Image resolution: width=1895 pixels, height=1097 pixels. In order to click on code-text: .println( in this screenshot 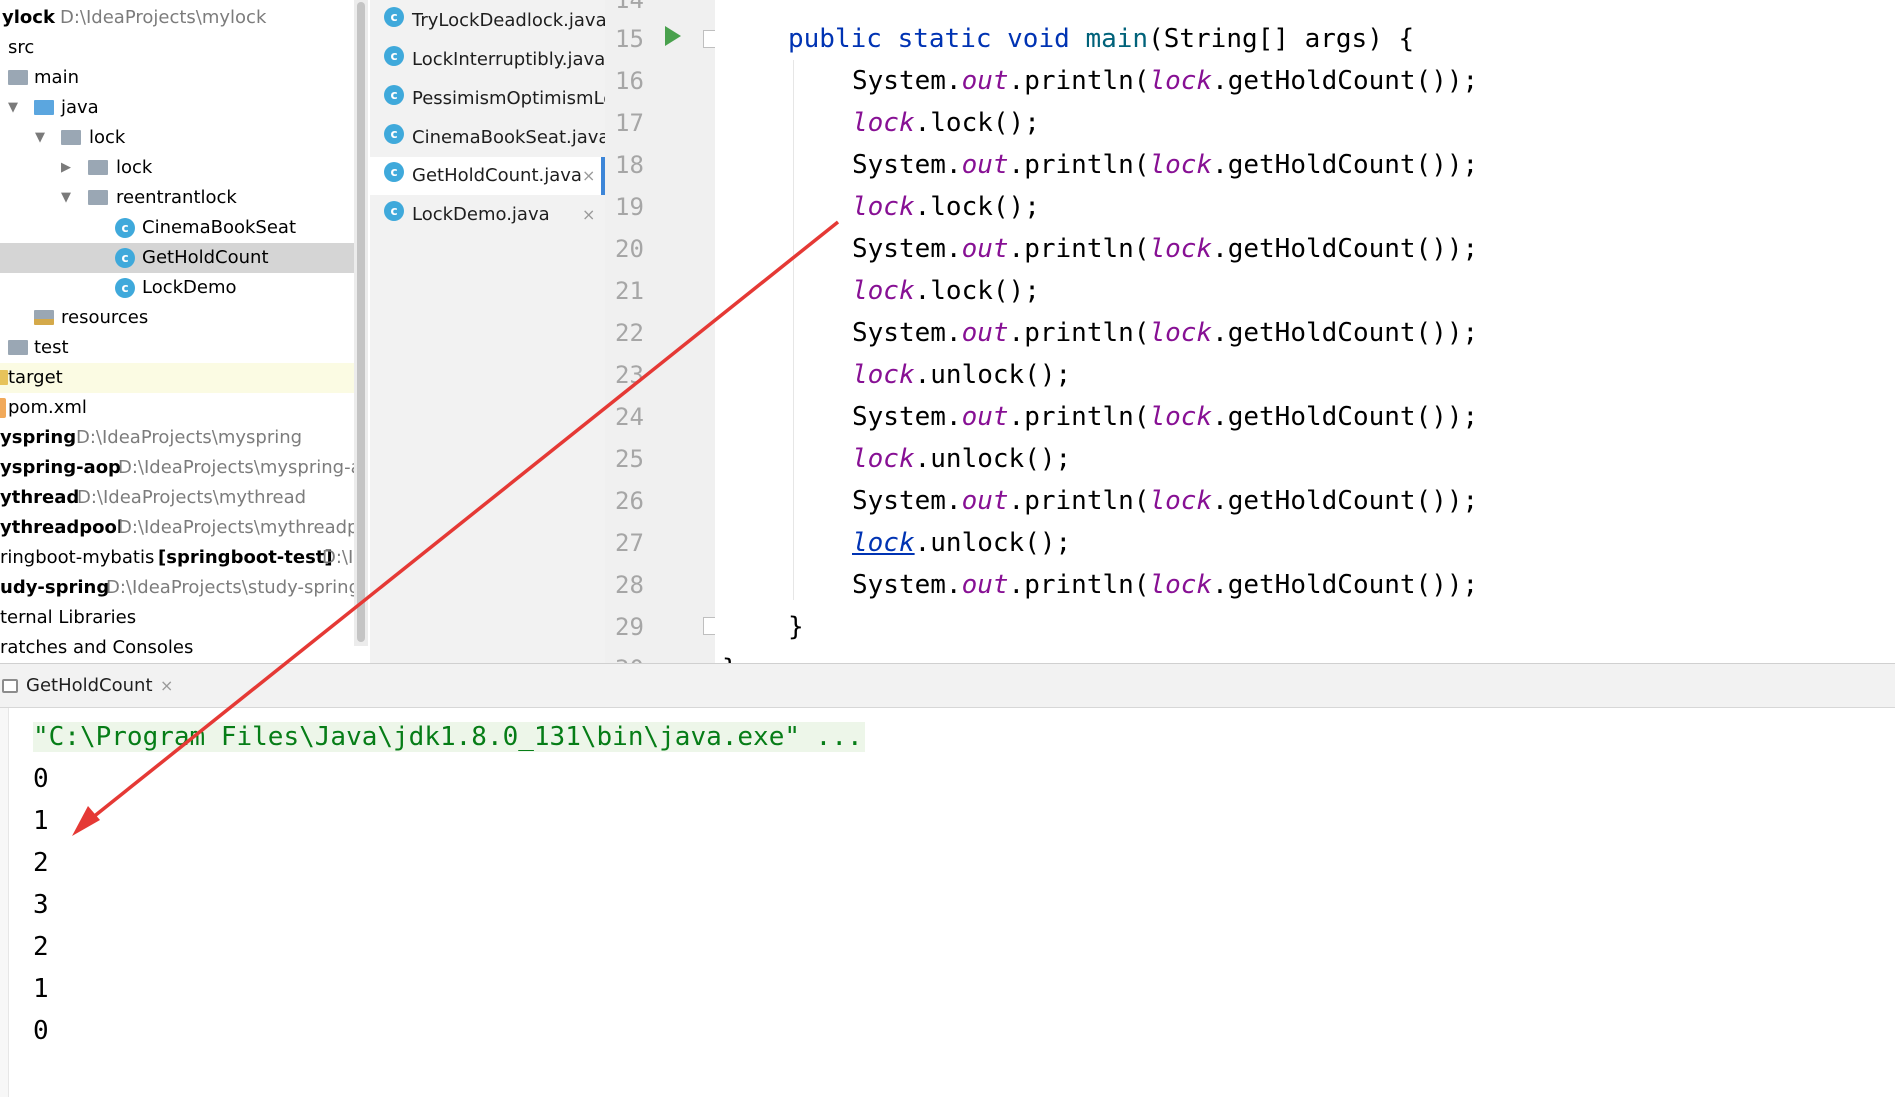, I will do `click(1079, 333)`.